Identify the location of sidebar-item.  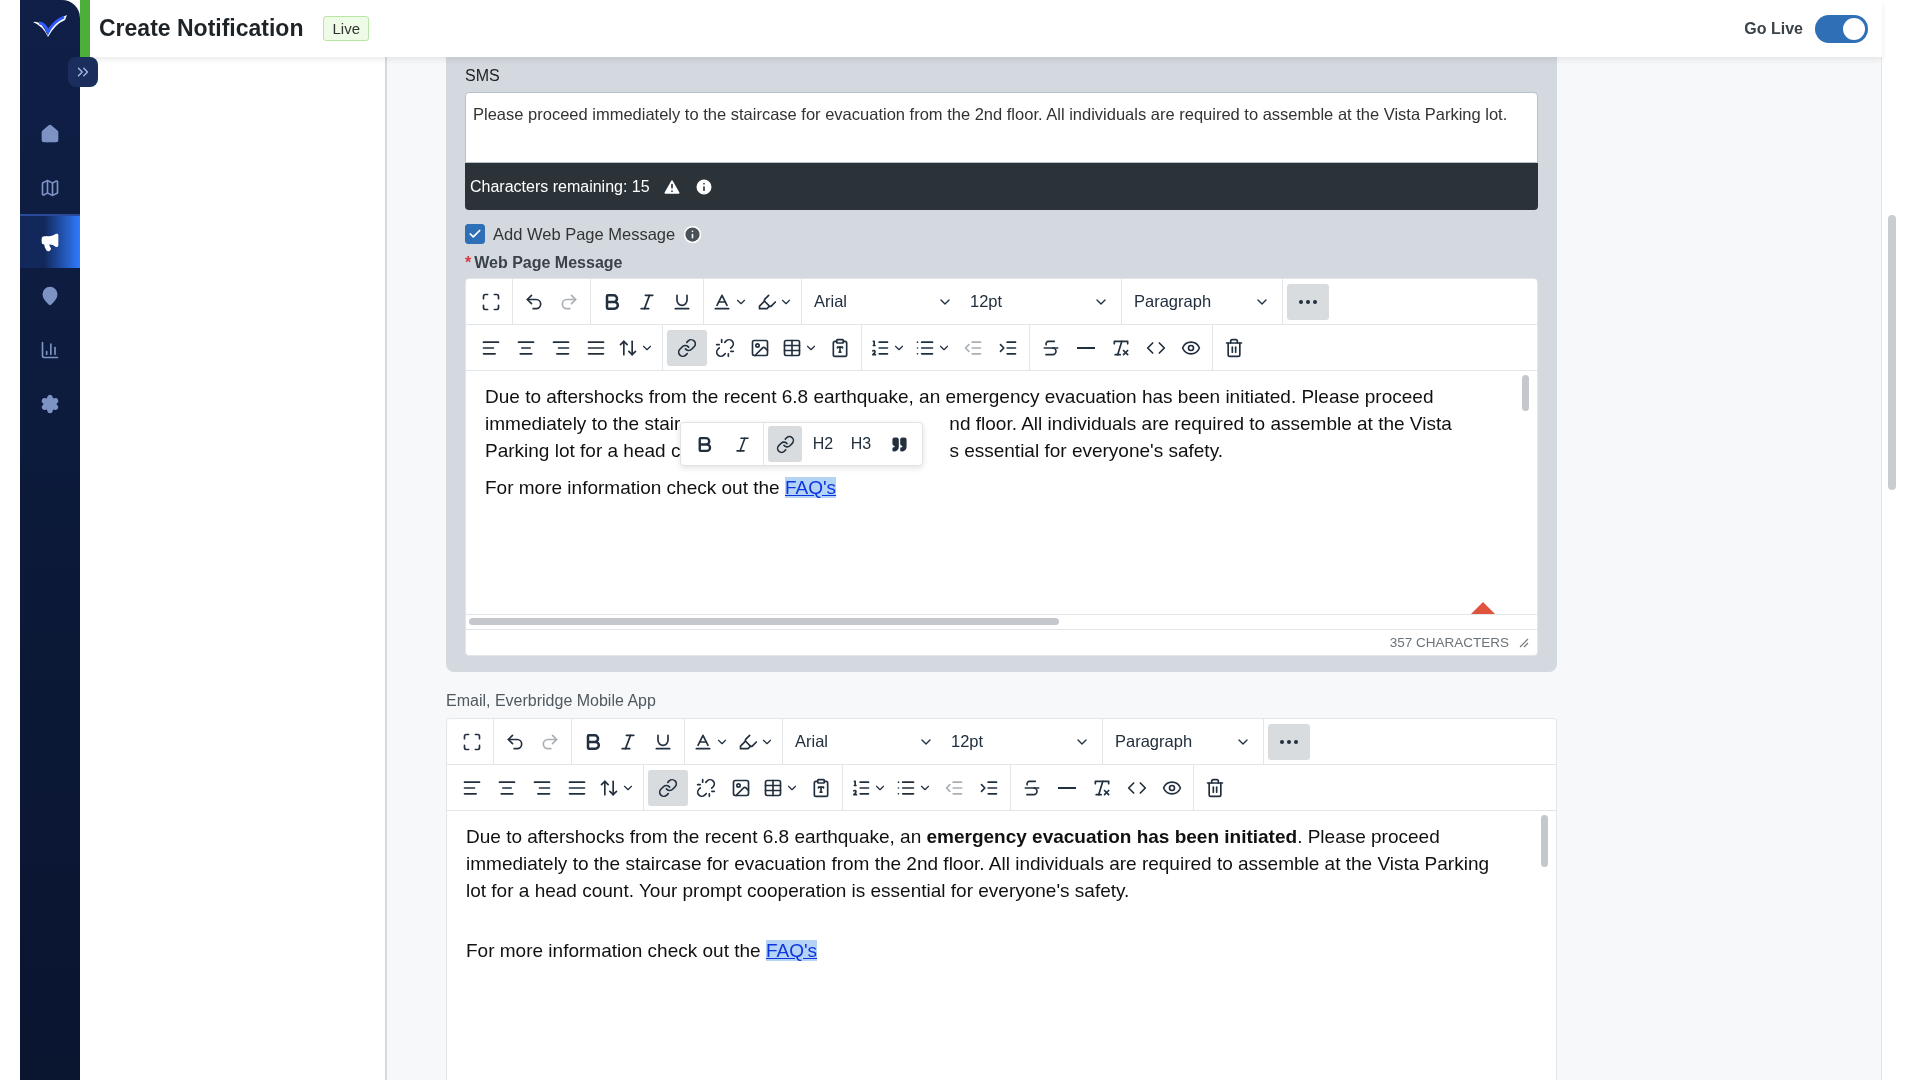
(50, 241).